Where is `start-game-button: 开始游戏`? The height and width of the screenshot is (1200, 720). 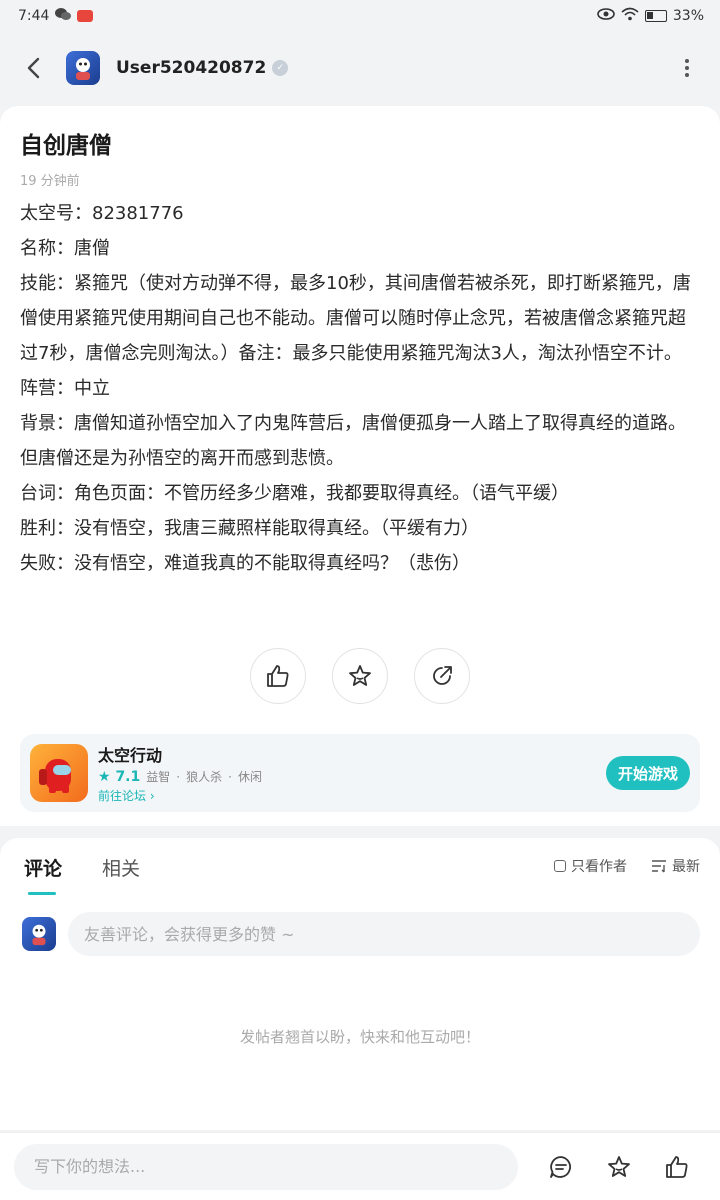
start-game-button: 开始游戏 is located at coordinates (647, 773).